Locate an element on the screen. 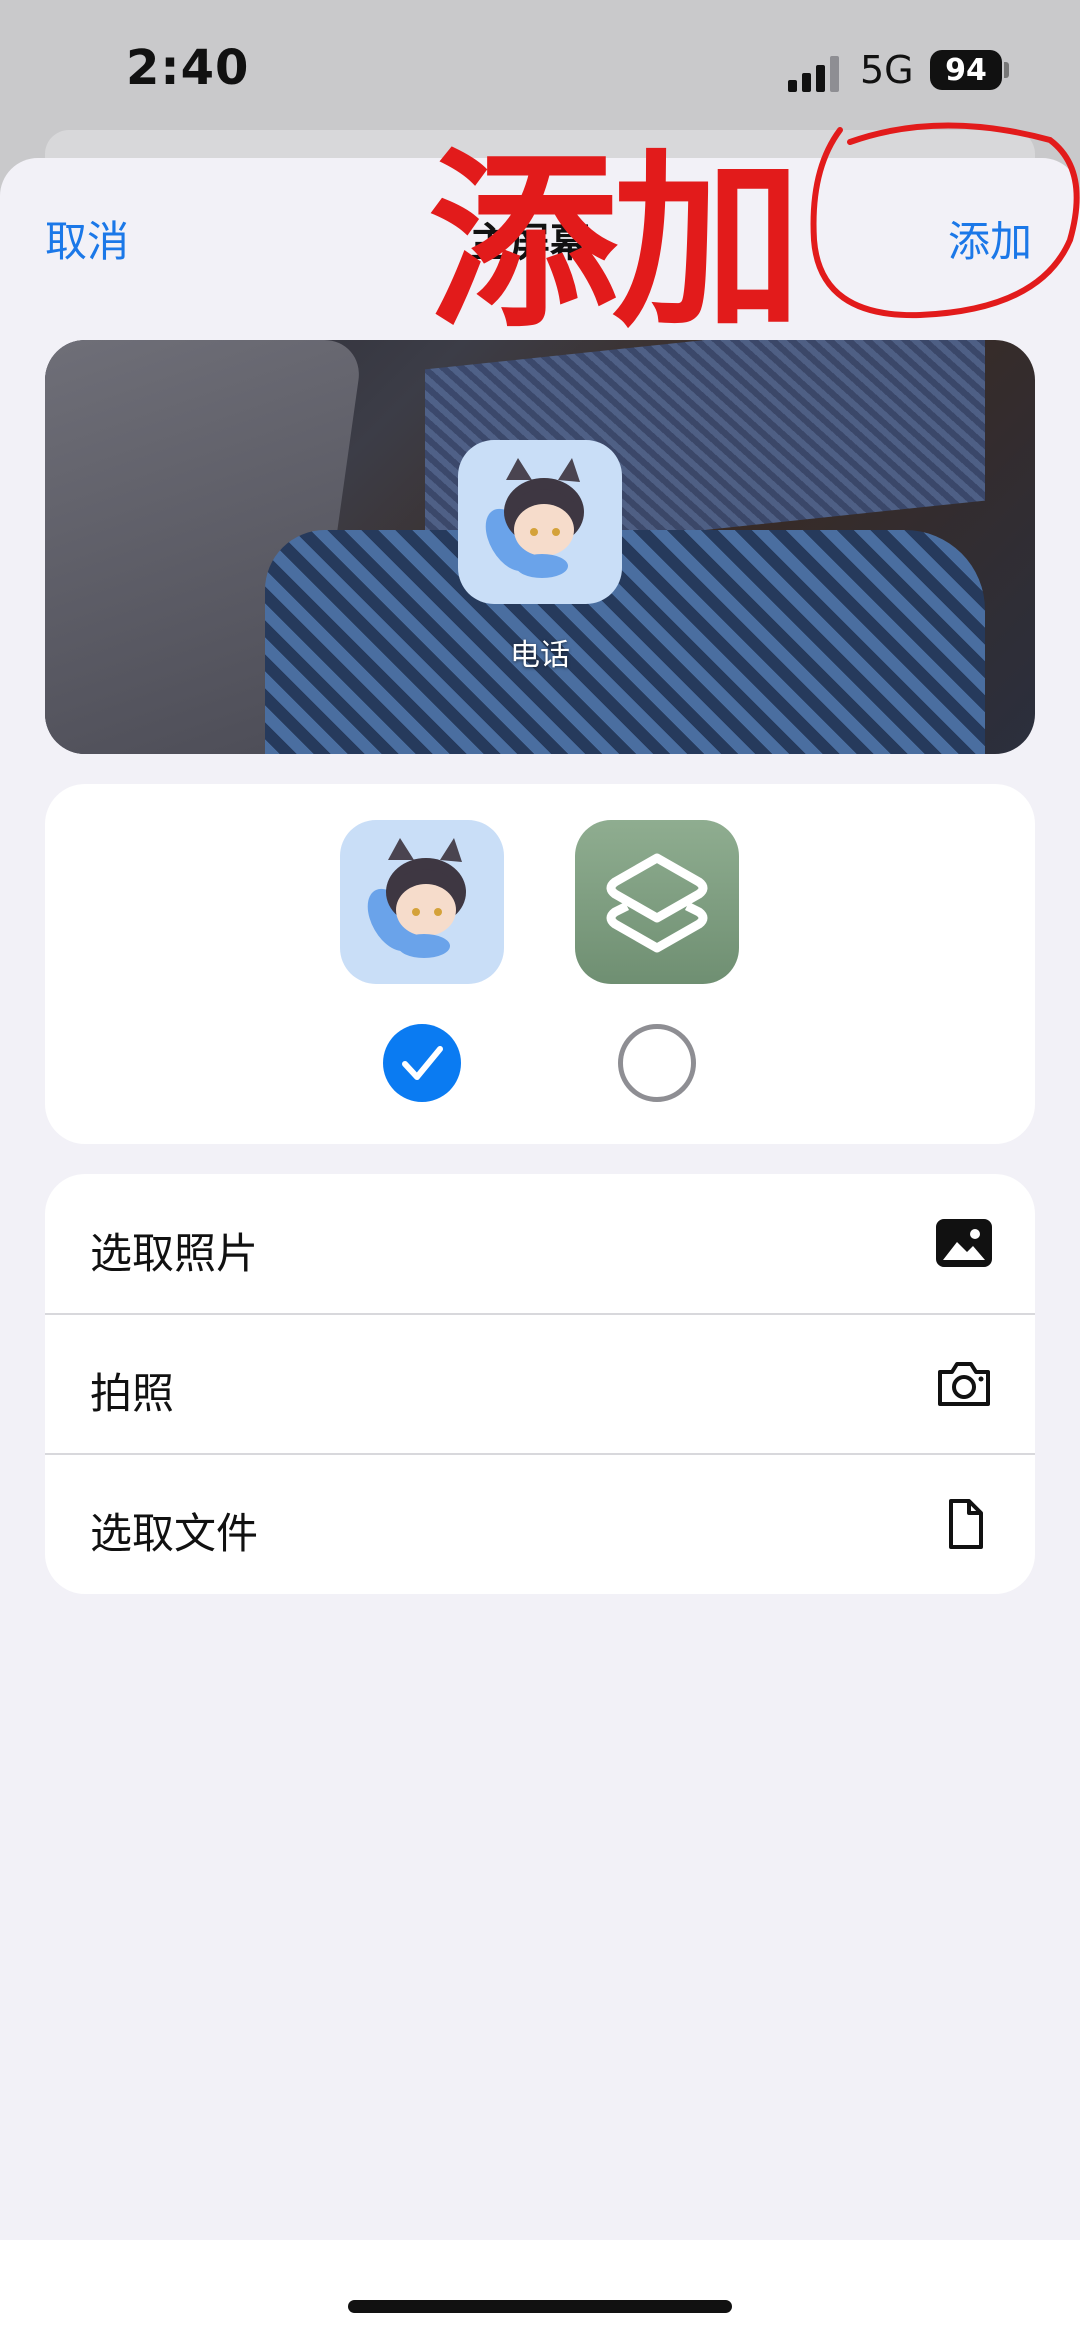  checkmark-icon is located at coordinates (422, 1063).